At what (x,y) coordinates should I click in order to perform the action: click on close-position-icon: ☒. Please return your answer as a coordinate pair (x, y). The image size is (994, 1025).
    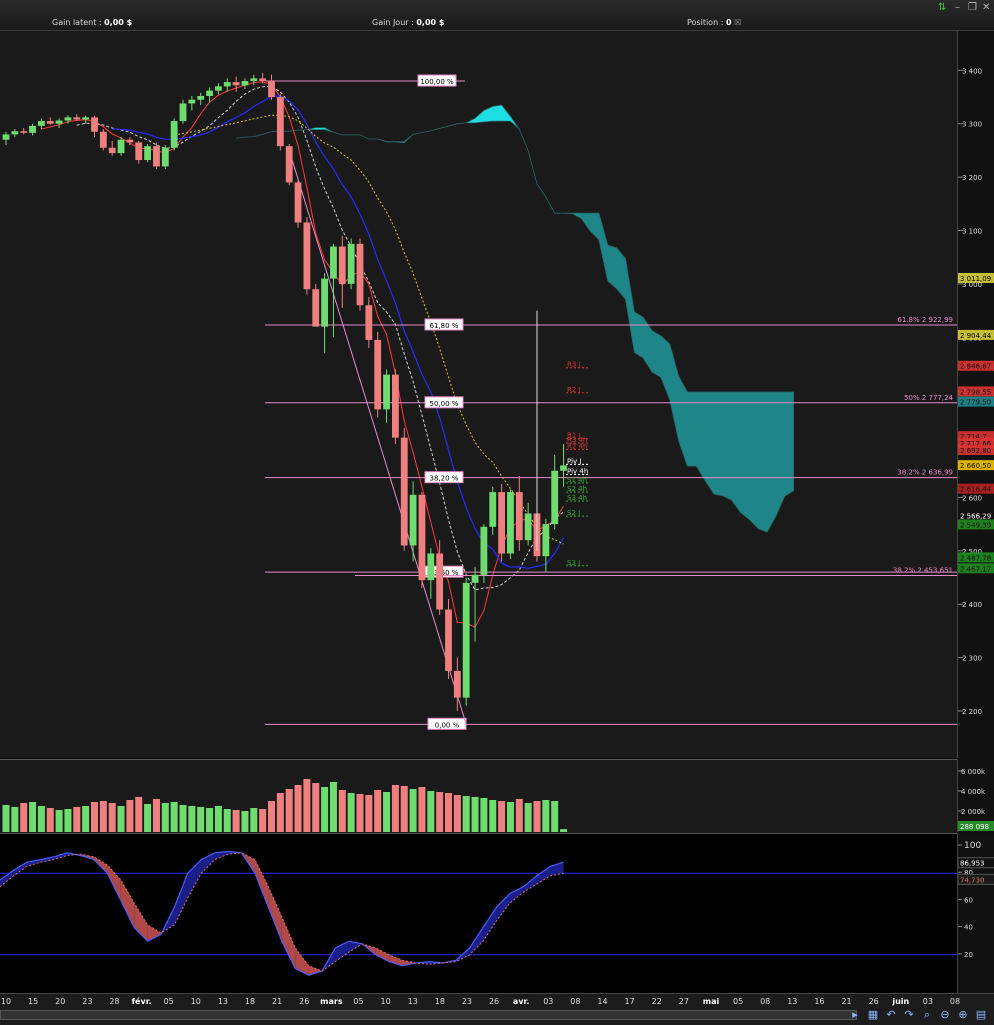
    Looking at the image, I should click on (737, 22).